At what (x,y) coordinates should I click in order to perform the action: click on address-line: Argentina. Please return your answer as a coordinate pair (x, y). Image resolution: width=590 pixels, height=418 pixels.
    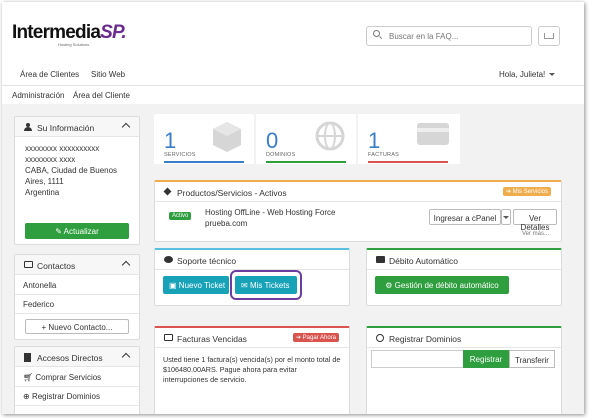
    Looking at the image, I should click on (42, 192).